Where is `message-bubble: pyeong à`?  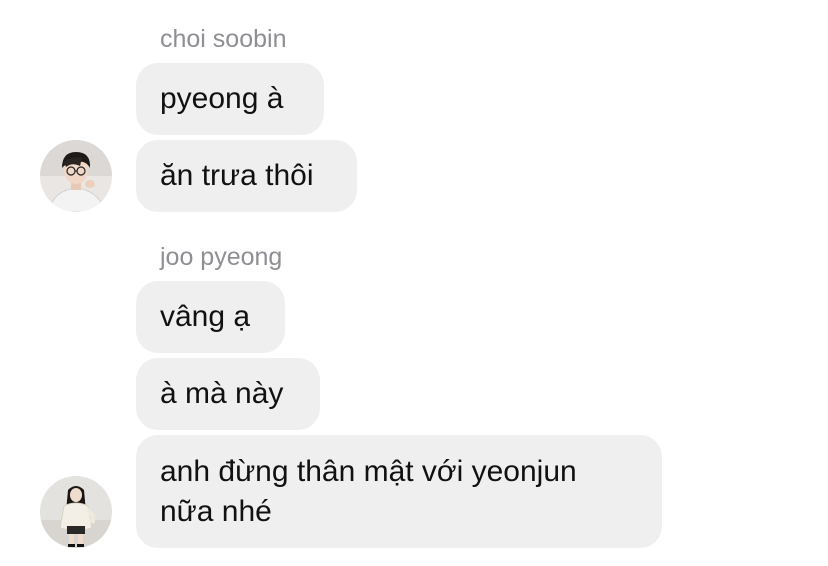
message-bubble: pyeong à is located at coordinates (230, 99).